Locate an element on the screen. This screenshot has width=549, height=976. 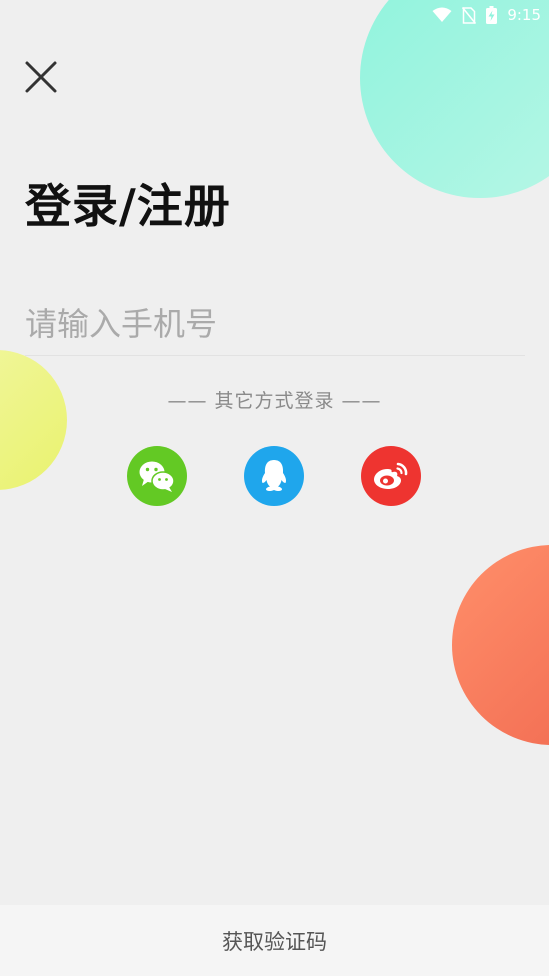
close-button is located at coordinates (41, 77).